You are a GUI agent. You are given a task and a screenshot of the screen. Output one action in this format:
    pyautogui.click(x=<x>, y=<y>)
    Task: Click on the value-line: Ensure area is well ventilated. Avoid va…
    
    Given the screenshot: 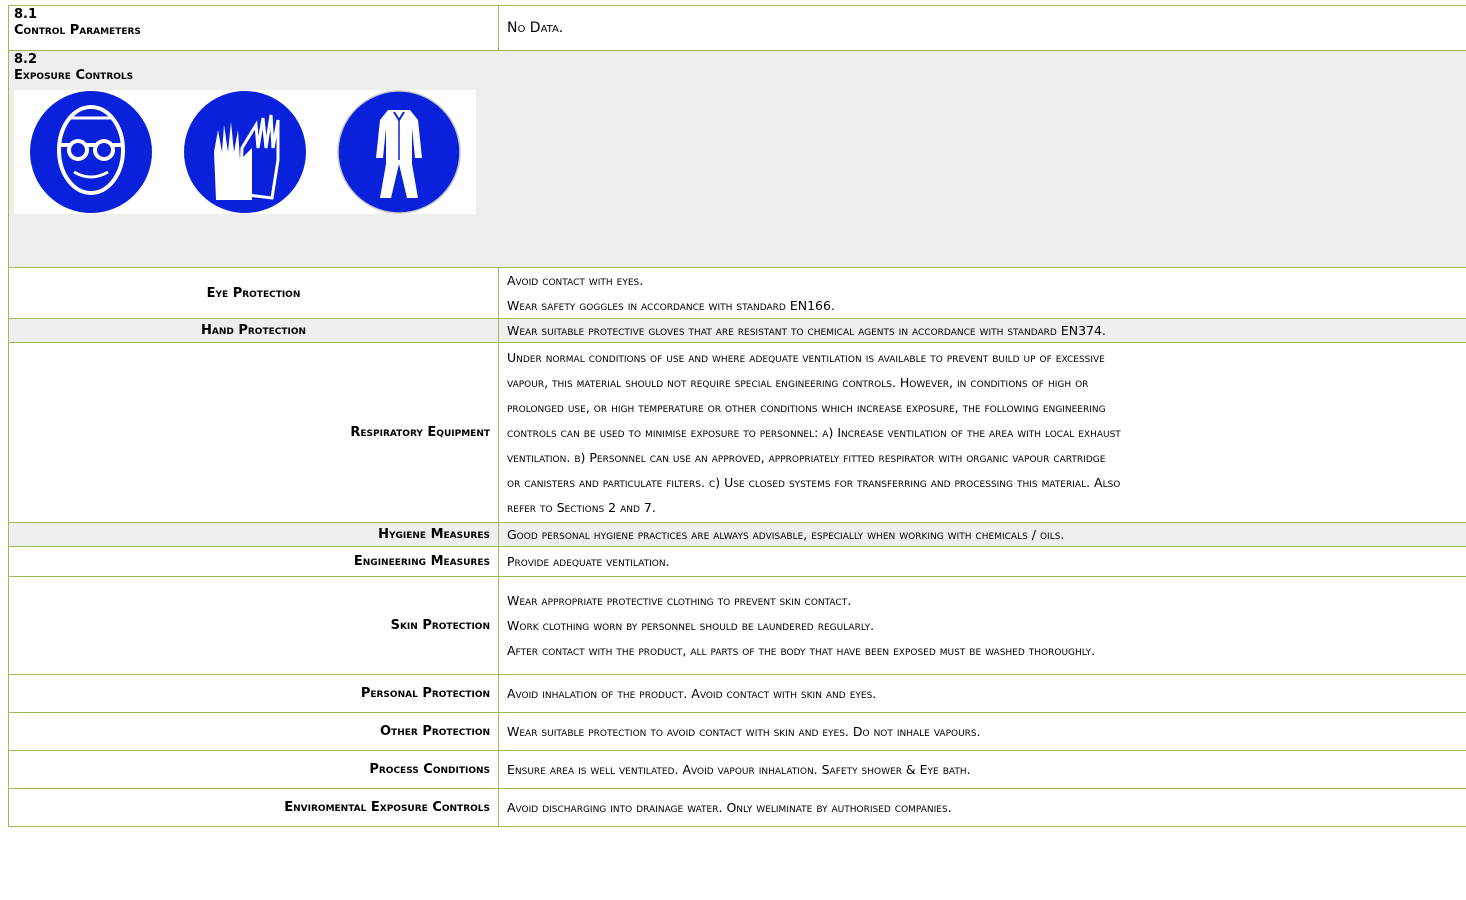 What is the action you would take?
    pyautogui.click(x=739, y=769)
    